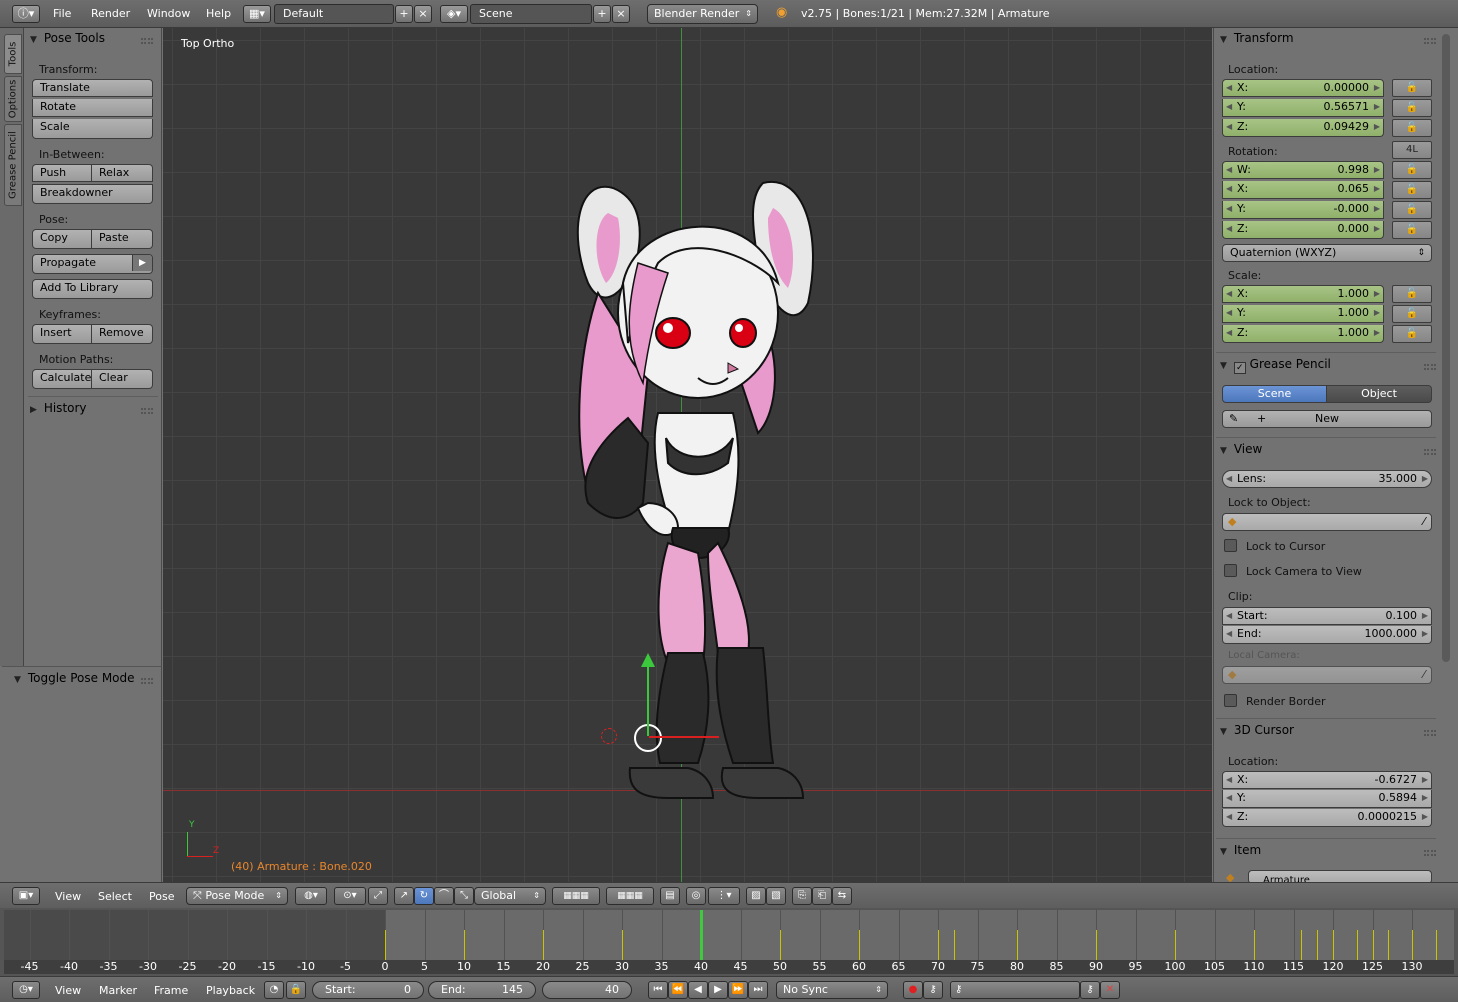  Describe the element at coordinates (1340, 876) in the screenshot. I see `item-name-field: Armature` at that location.